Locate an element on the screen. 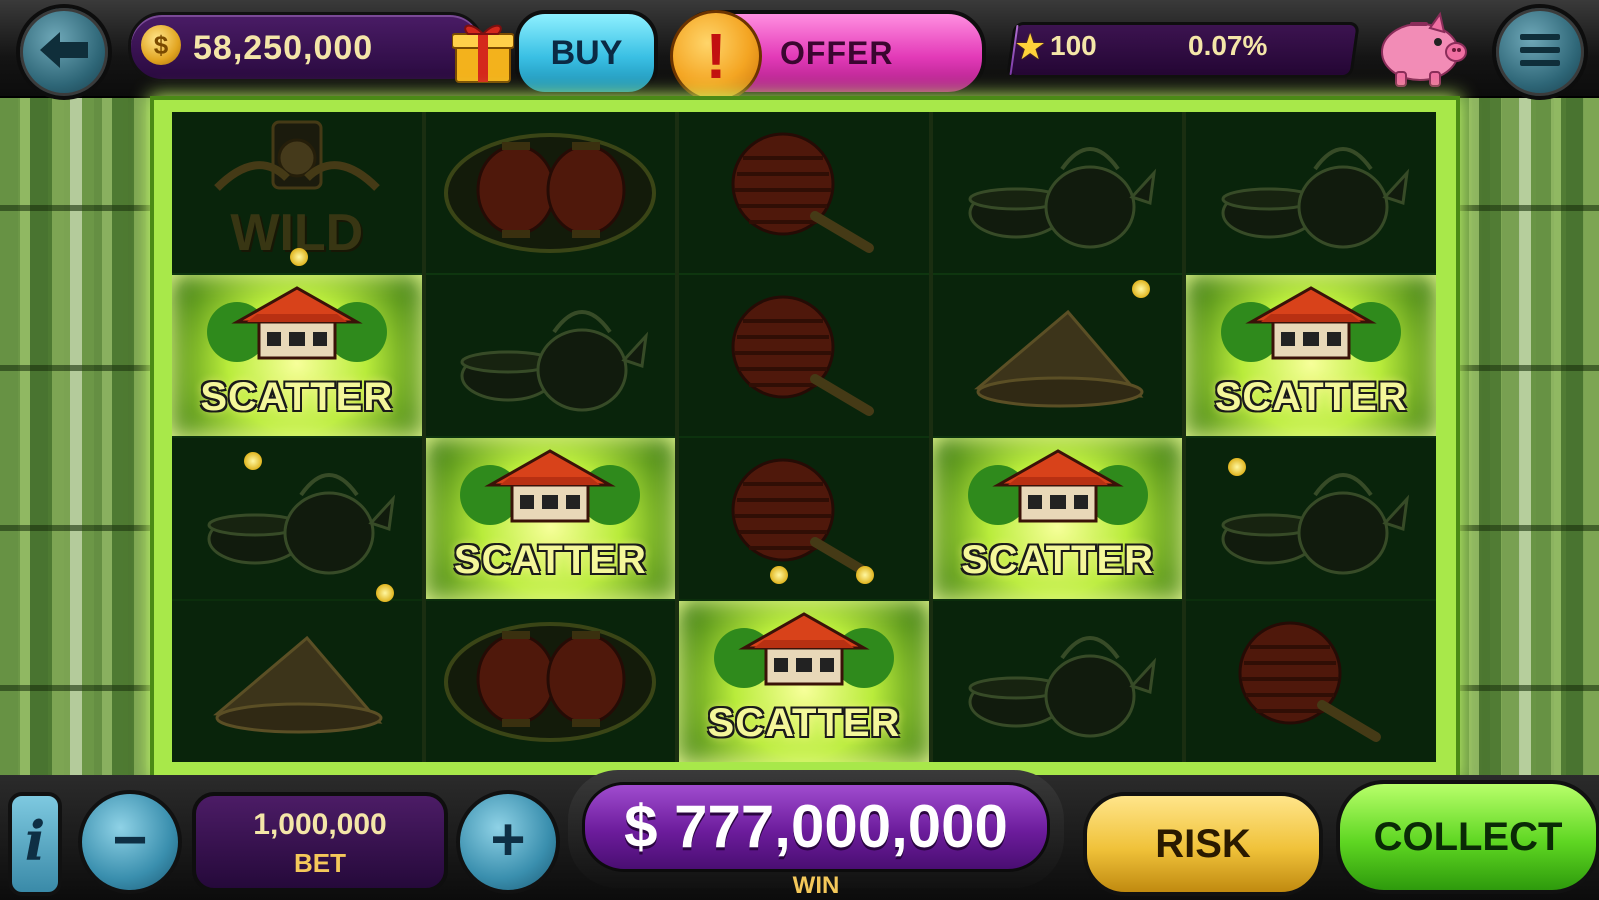 This screenshot has width=1599, height=900. coin-icon: $ is located at coordinates (161, 45).